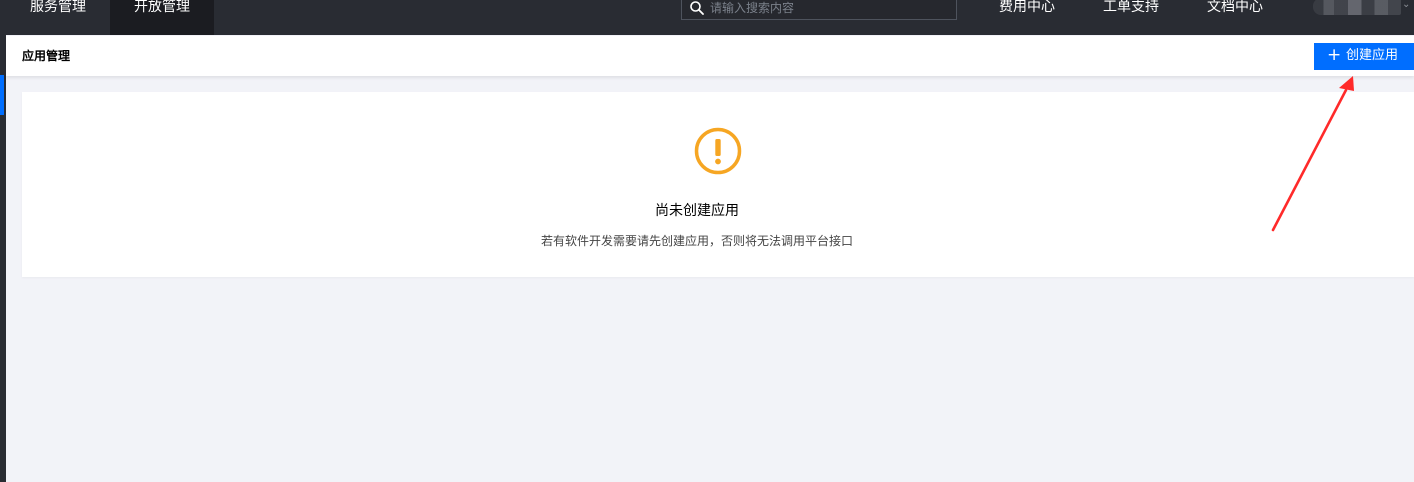 The width and height of the screenshot is (1414, 482). I want to click on top-navigation-bar: 服务管理 开放管理 费用中心 工单支持 文档中心 ⌄, so click(707, 17).